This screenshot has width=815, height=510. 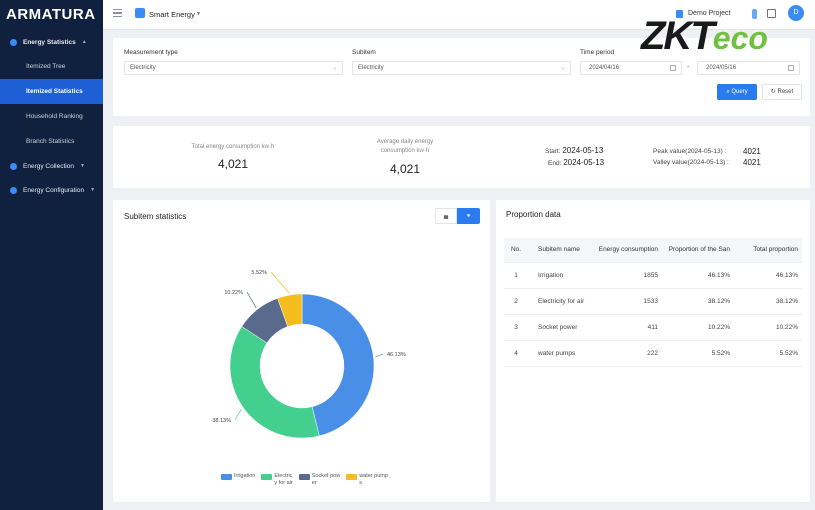 What do you see at coordinates (396, 355) in the screenshot?
I see `slice-percent-label: 46.13%` at bounding box center [396, 355].